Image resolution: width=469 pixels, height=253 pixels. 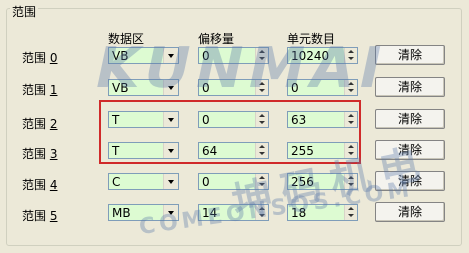 What do you see at coordinates (233, 87) in the screenshot?
I see `offset-spin-1: 0` at bounding box center [233, 87].